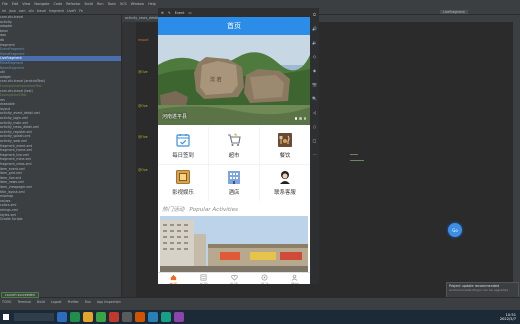 This screenshot has width=520, height=324. I want to click on breadcrumb-item: travel, so click(41, 11).